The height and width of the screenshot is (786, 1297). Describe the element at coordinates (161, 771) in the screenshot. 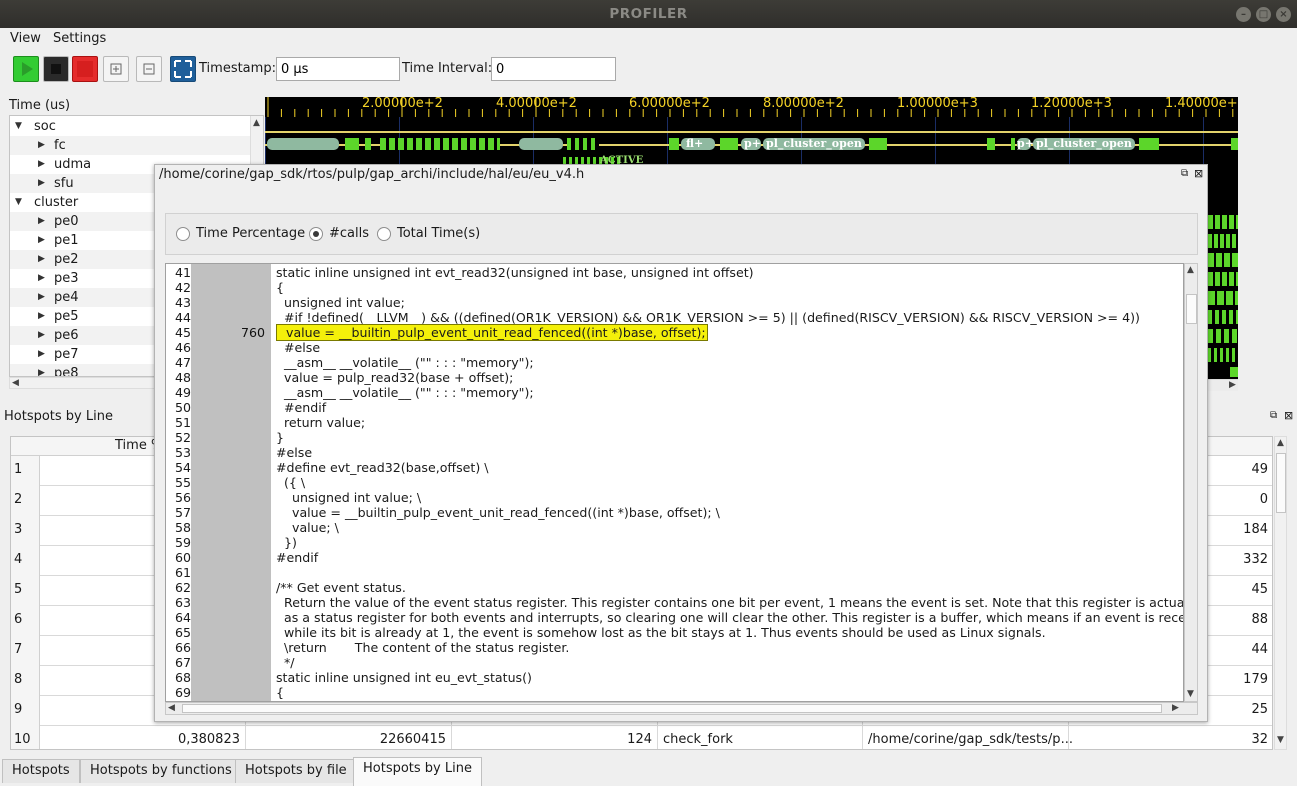

I see `tab-hotspots-by-functions: Hotspots by functions` at that location.